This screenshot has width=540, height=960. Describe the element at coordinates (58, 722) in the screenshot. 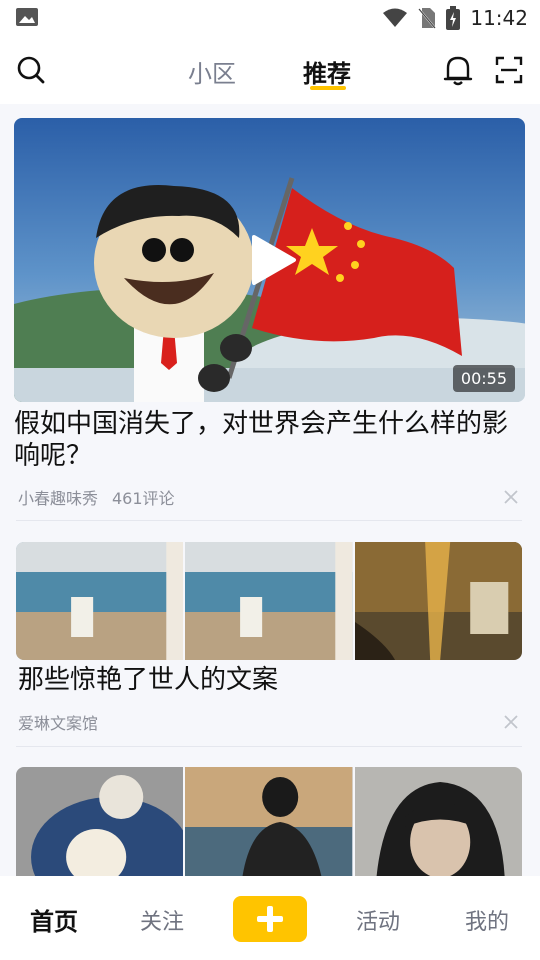

I see `post-author: 爱琳文案馆` at that location.